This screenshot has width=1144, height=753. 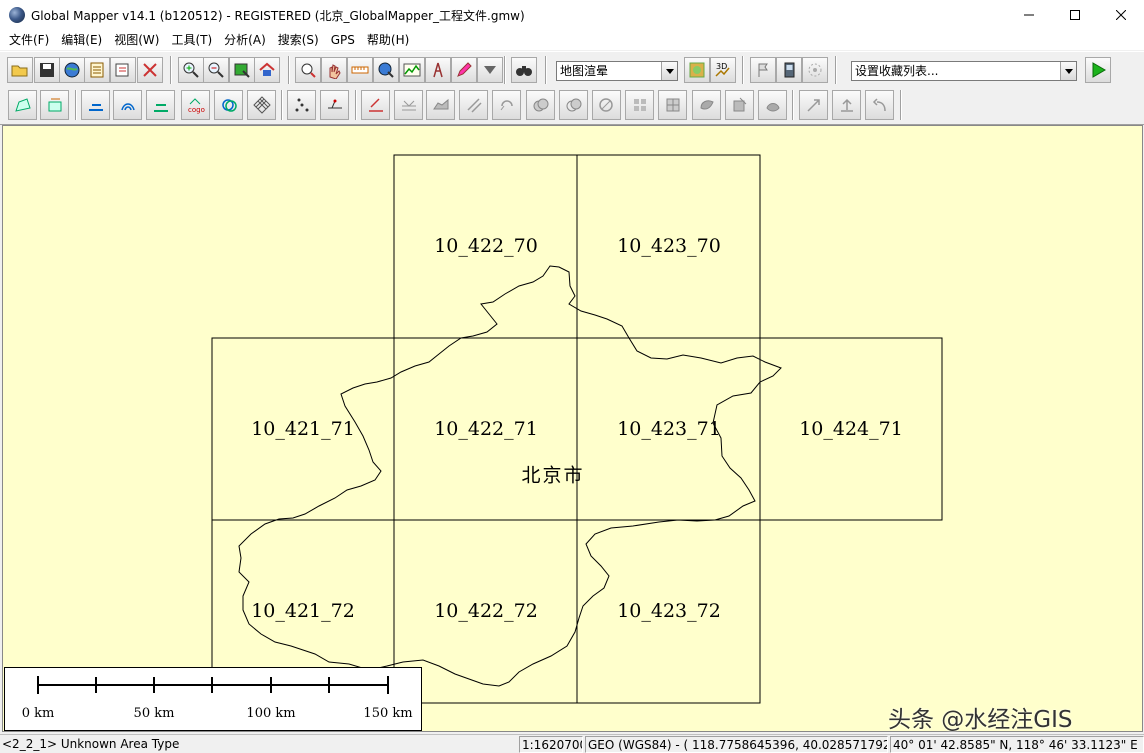 I want to click on shader-options-button, so click(x=697, y=70).